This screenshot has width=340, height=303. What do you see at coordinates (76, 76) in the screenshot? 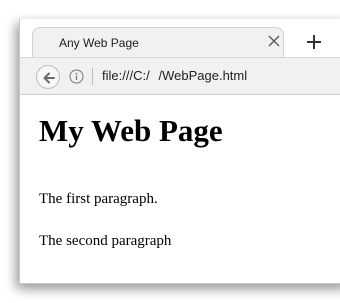
I see `info-icon` at bounding box center [76, 76].